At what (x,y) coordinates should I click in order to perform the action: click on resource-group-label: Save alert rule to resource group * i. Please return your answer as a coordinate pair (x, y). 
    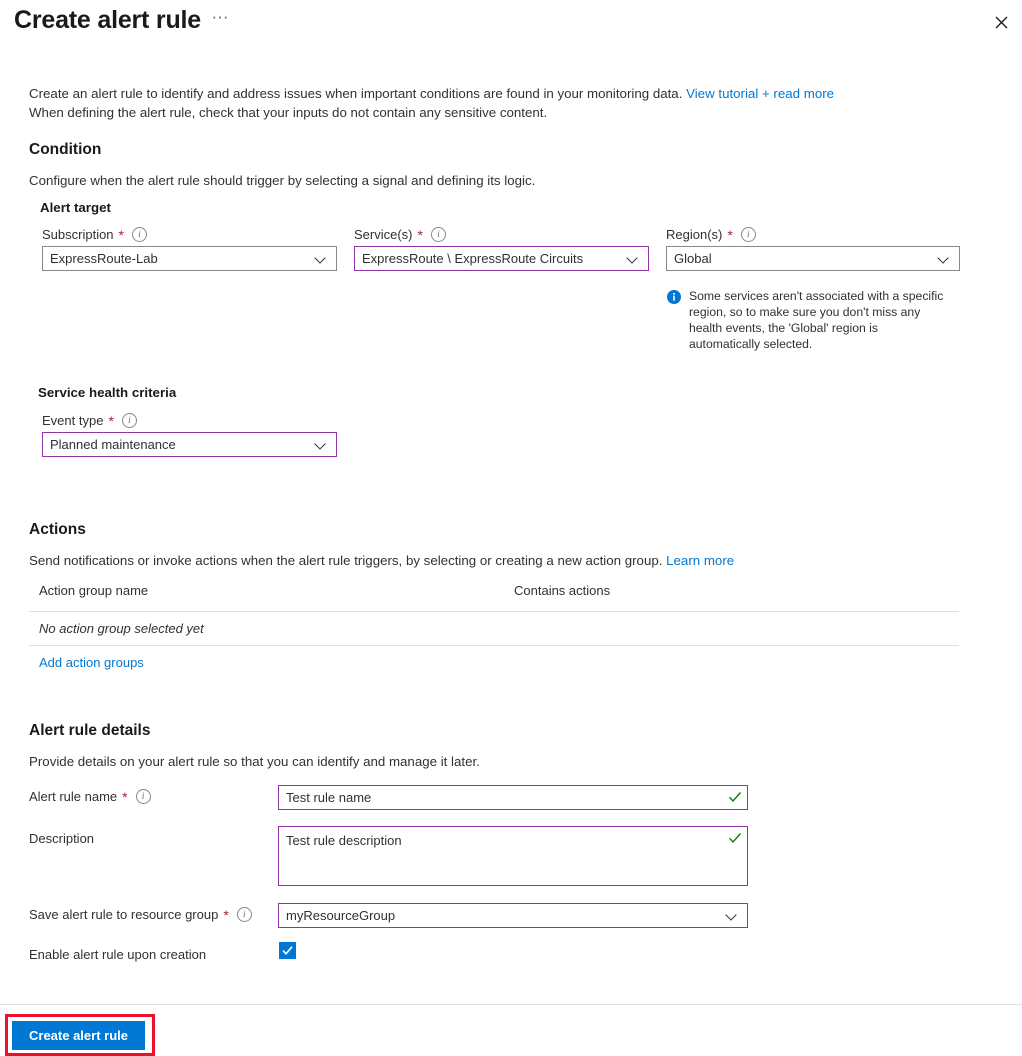
    Looking at the image, I should click on (140, 914).